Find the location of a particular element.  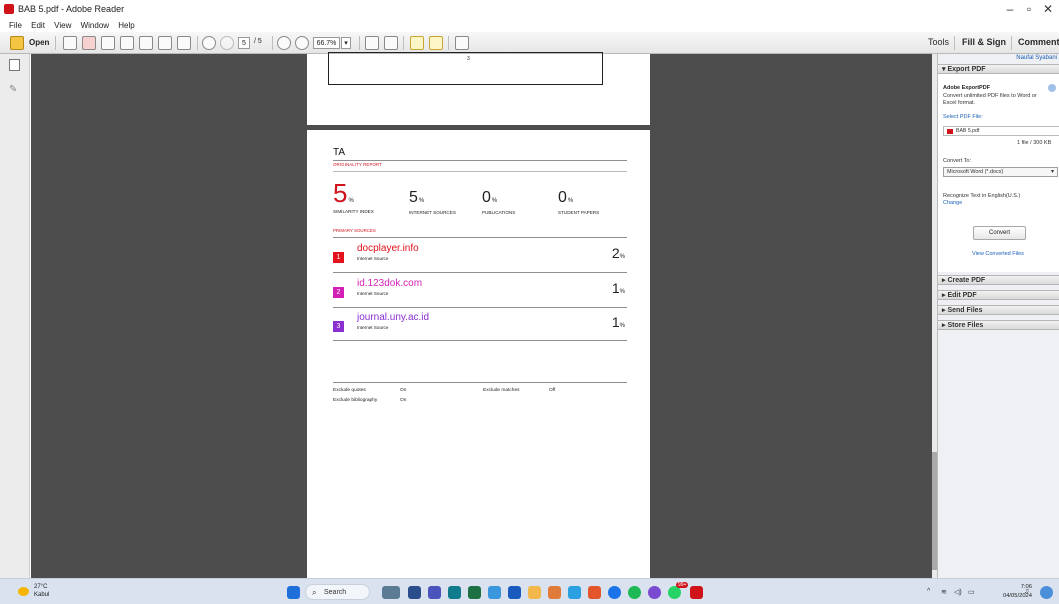

email-icon is located at coordinates (184, 43).